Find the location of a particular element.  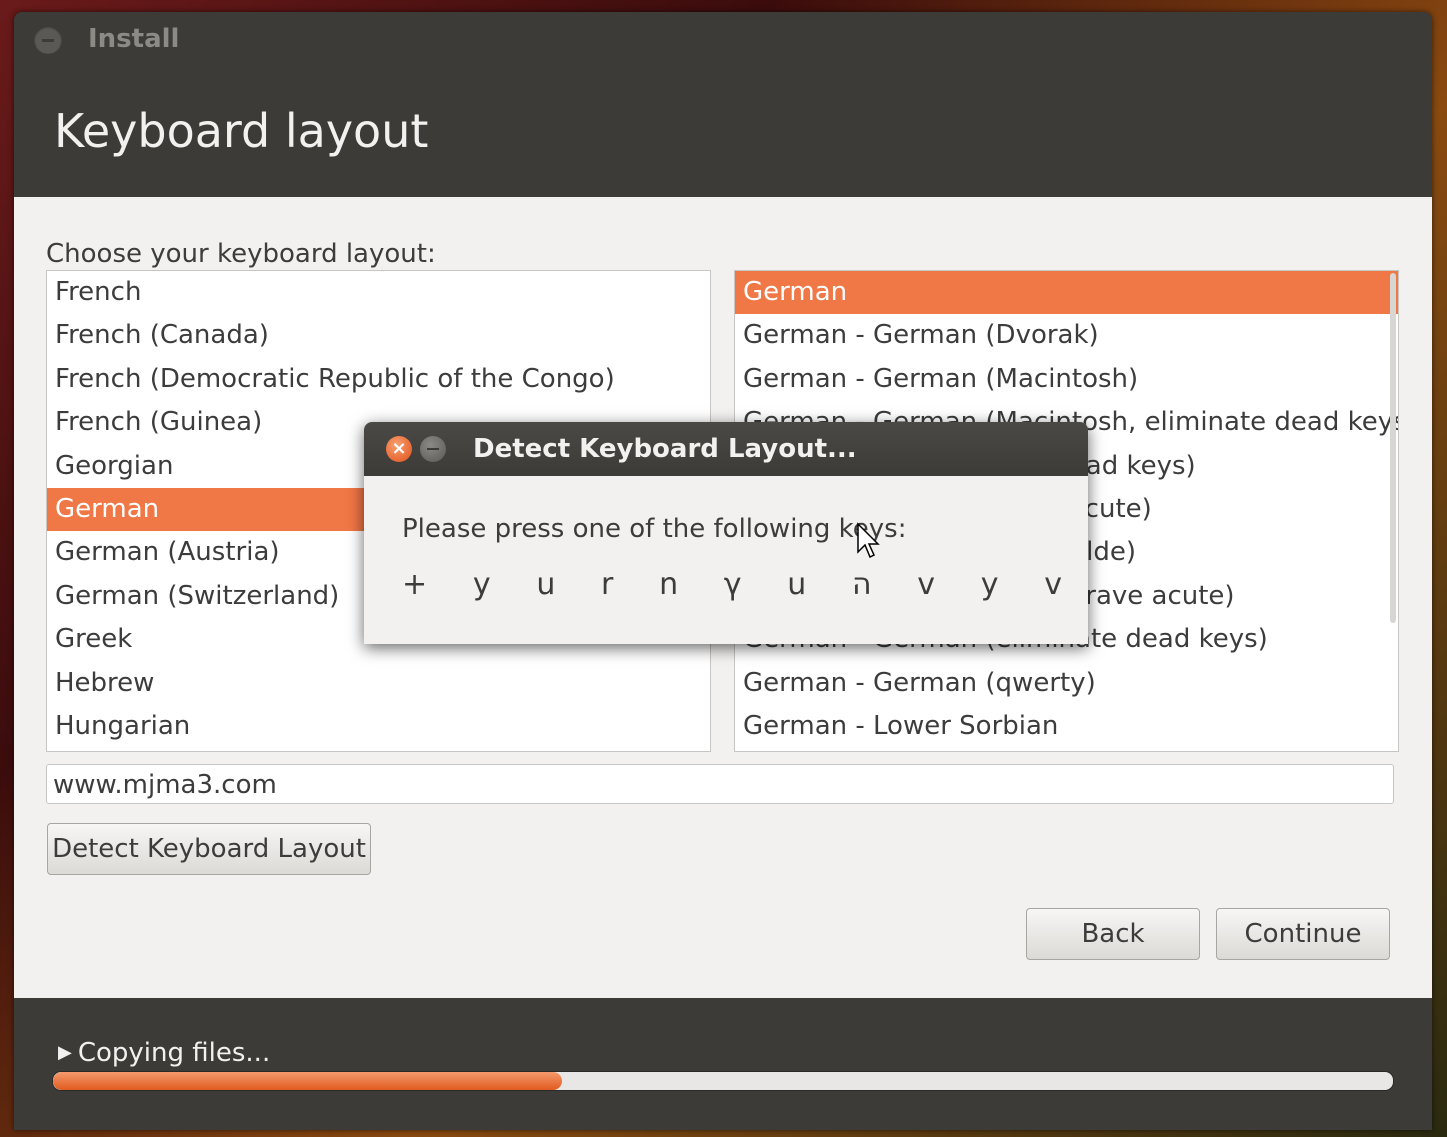

key-option: ה is located at coordinates (861, 584).